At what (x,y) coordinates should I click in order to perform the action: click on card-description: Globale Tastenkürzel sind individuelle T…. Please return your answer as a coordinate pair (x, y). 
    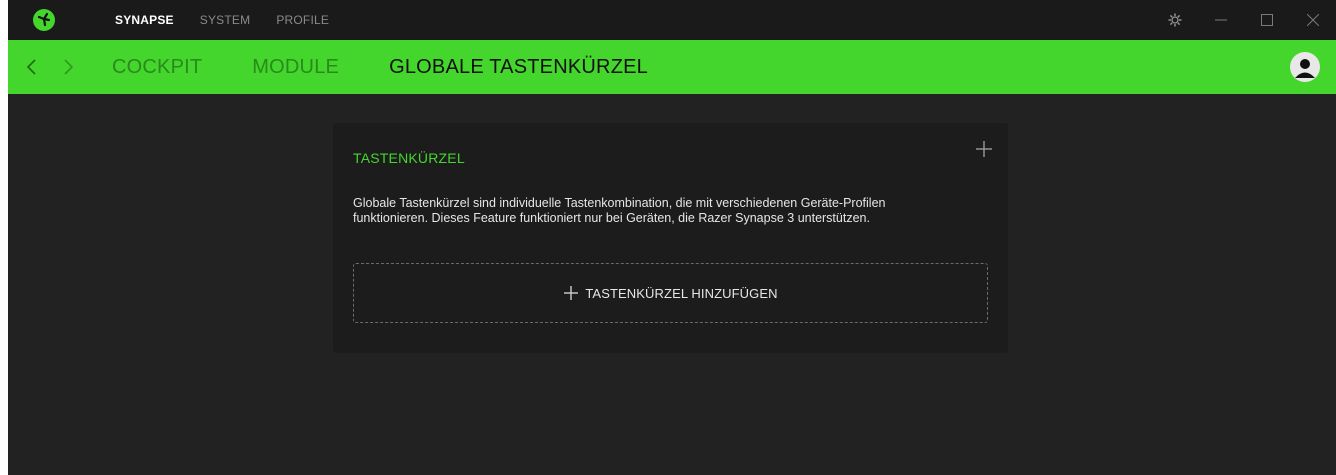
    Looking at the image, I should click on (663, 211).